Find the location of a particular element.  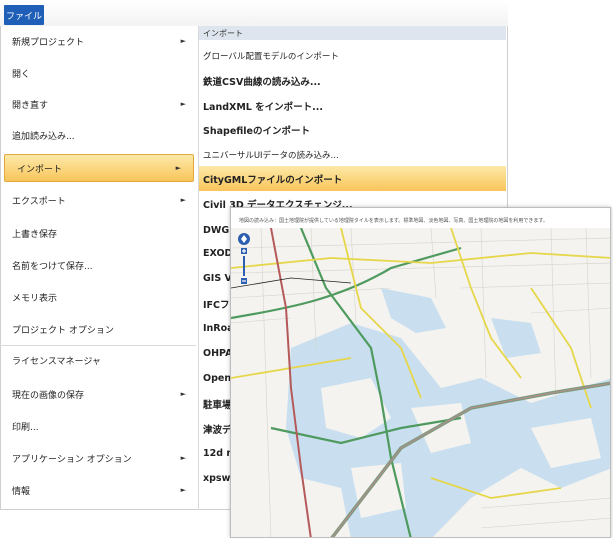

menu-item-license-manager: ライセンスマネージャ is located at coordinates (99, 360).